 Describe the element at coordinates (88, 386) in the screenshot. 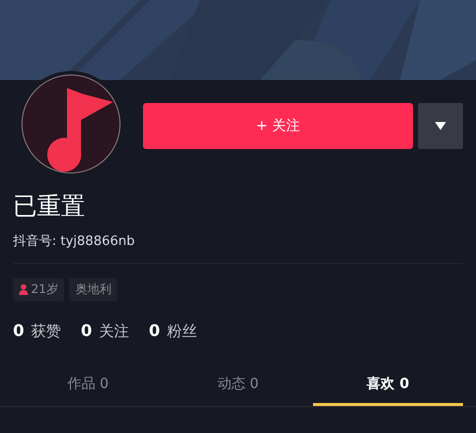

I see `tab: 作品 0` at that location.